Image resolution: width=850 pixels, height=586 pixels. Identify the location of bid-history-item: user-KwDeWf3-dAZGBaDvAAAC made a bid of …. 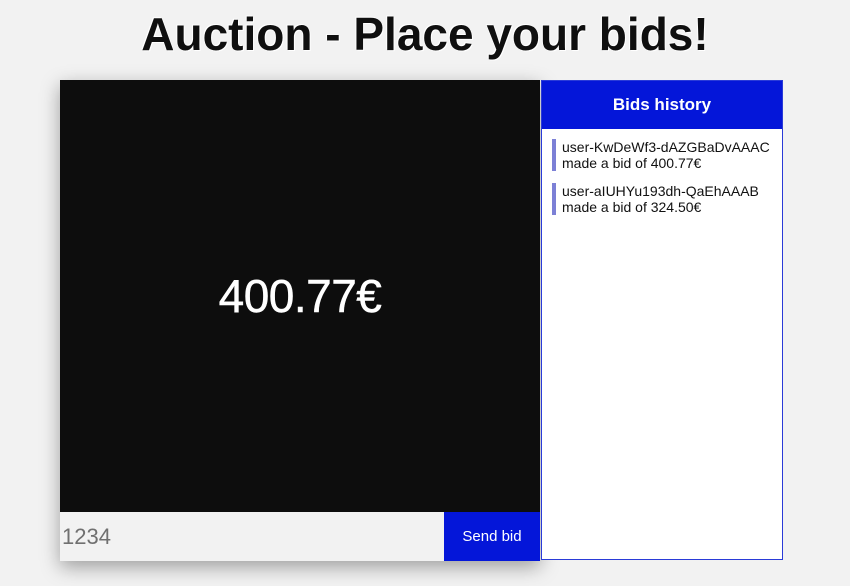
(662, 155).